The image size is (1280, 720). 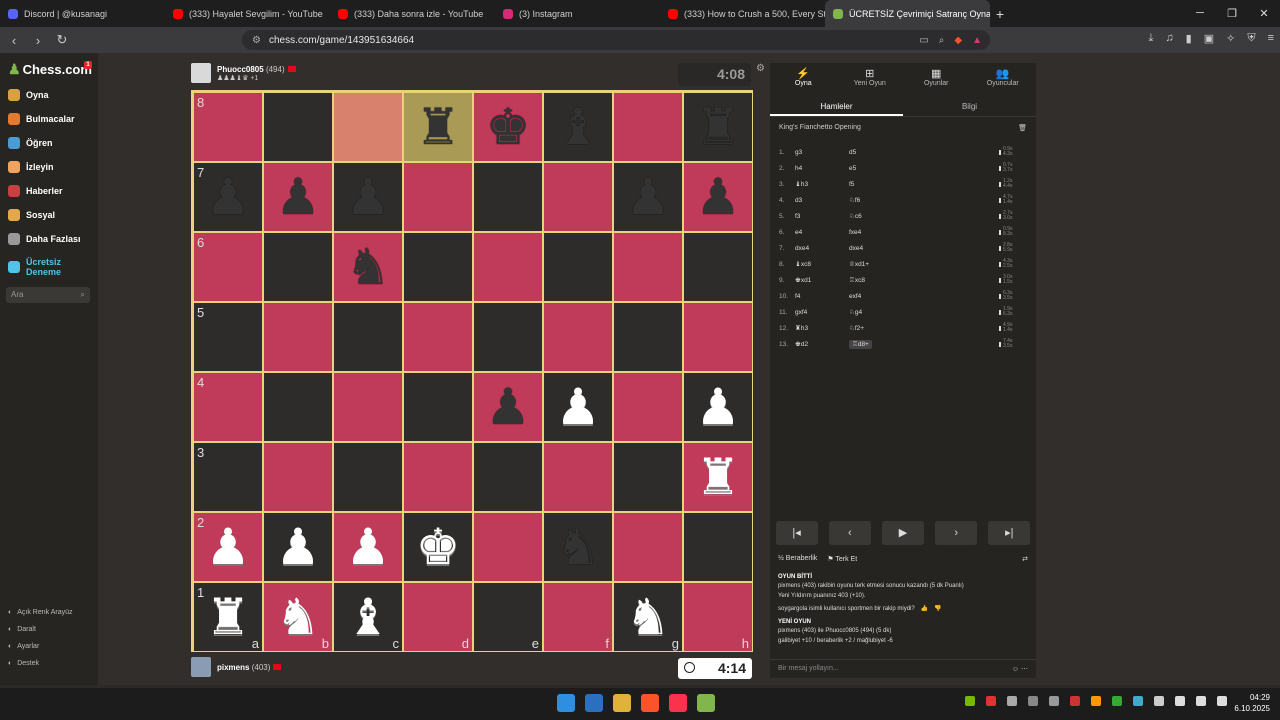 What do you see at coordinates (298, 477) in the screenshot?
I see `square-b3` at bounding box center [298, 477].